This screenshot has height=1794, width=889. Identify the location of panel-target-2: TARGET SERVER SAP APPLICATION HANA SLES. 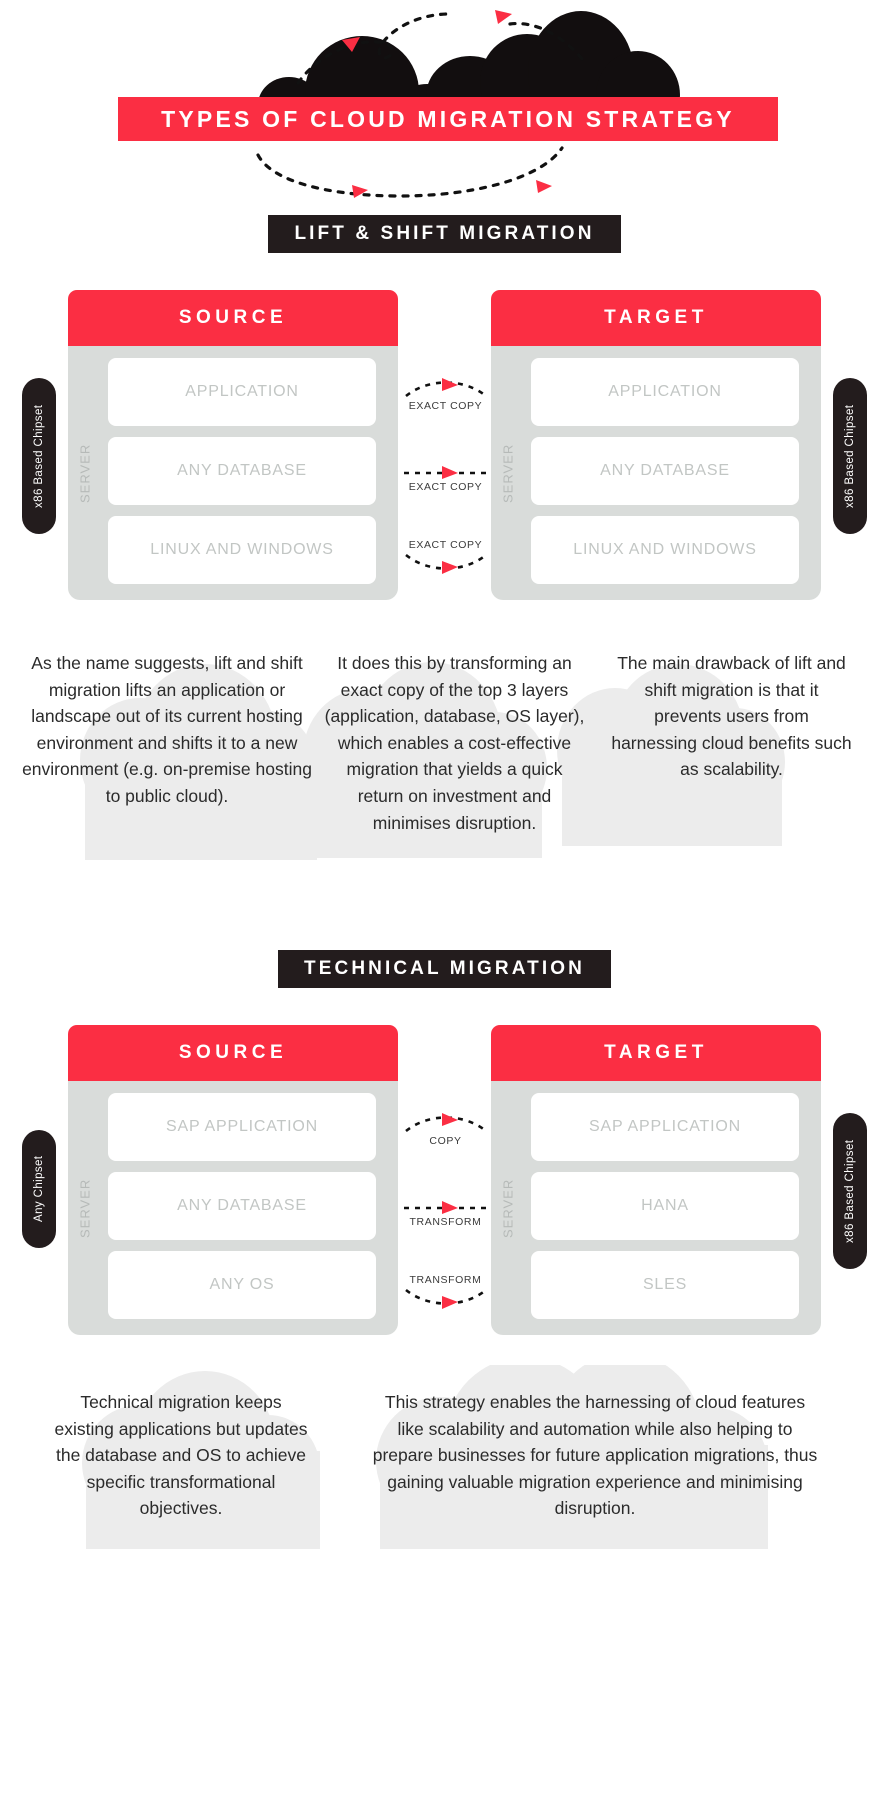
(656, 1180).